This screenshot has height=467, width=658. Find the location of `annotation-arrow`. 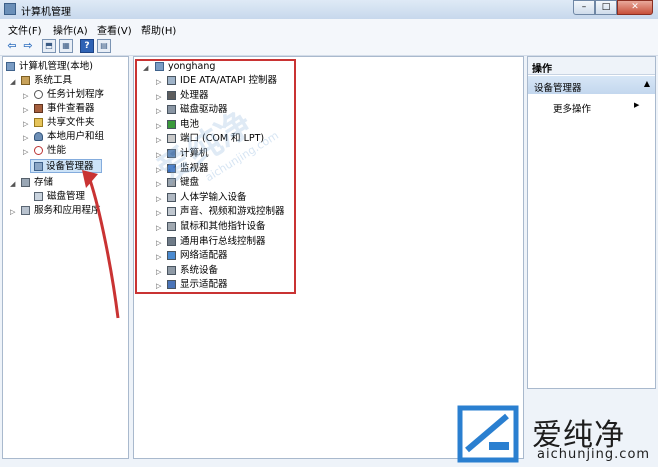

annotation-arrow is located at coordinates (101, 244).